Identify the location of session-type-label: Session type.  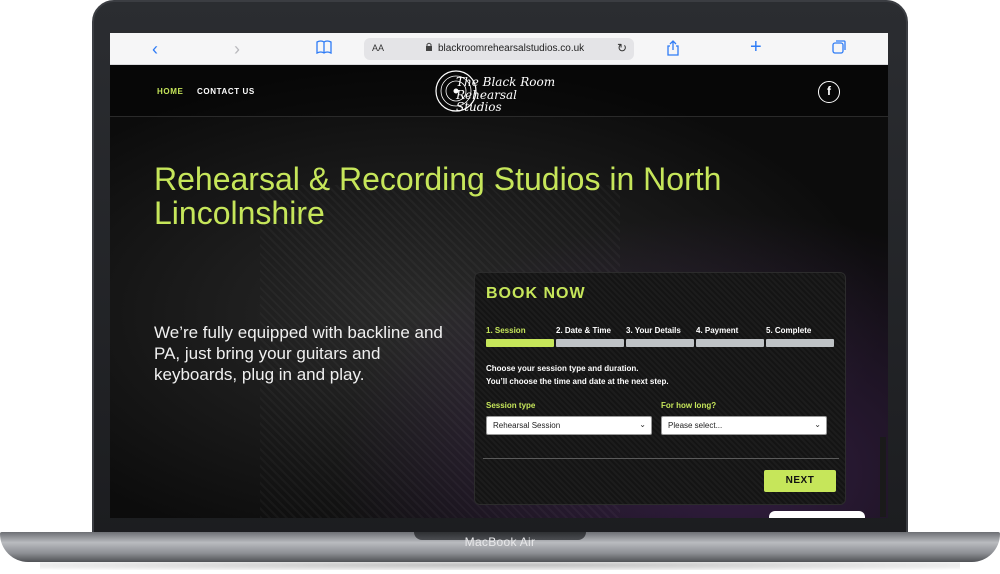
(511, 405).